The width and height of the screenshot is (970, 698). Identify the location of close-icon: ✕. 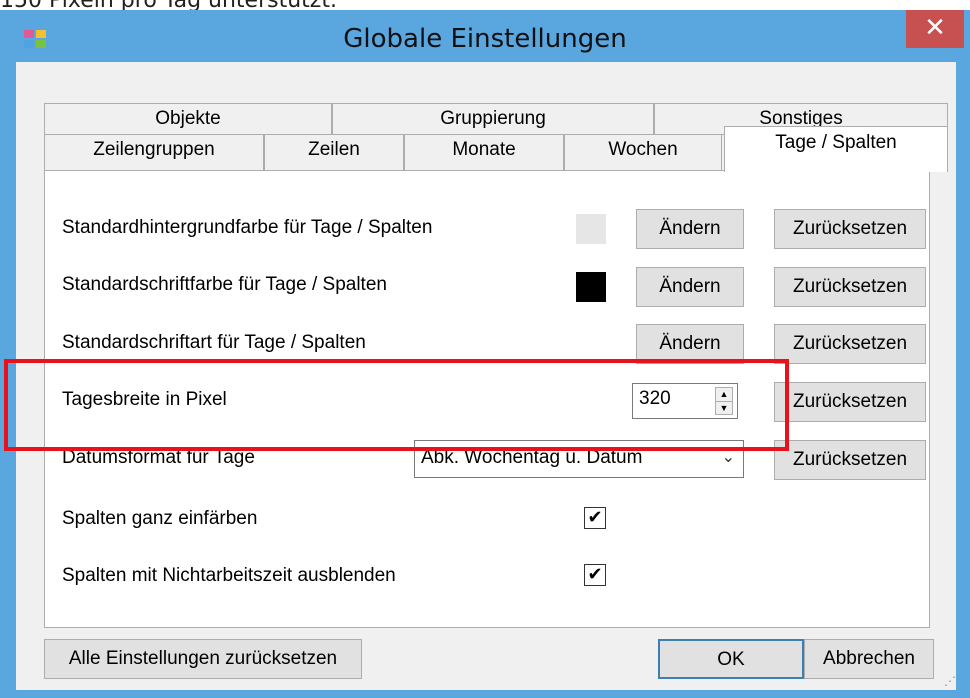
(935, 28).